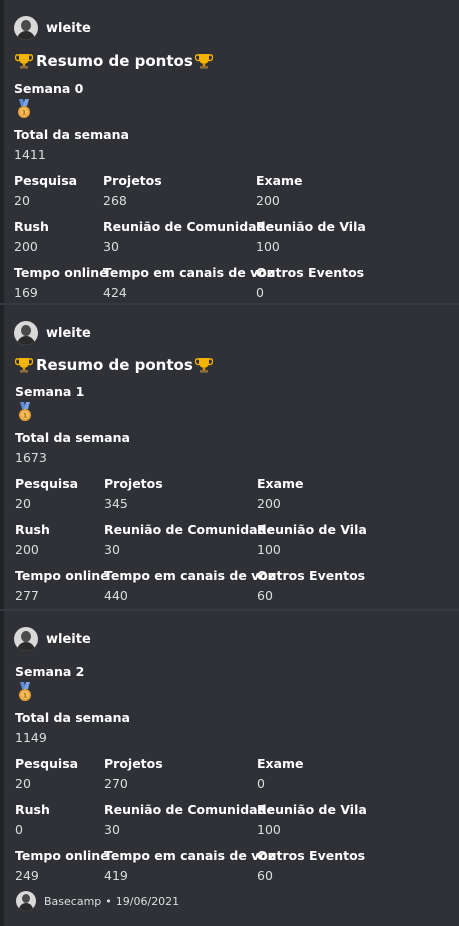  What do you see at coordinates (73, 901) in the screenshot?
I see `footer-text: Basecamp` at bounding box center [73, 901].